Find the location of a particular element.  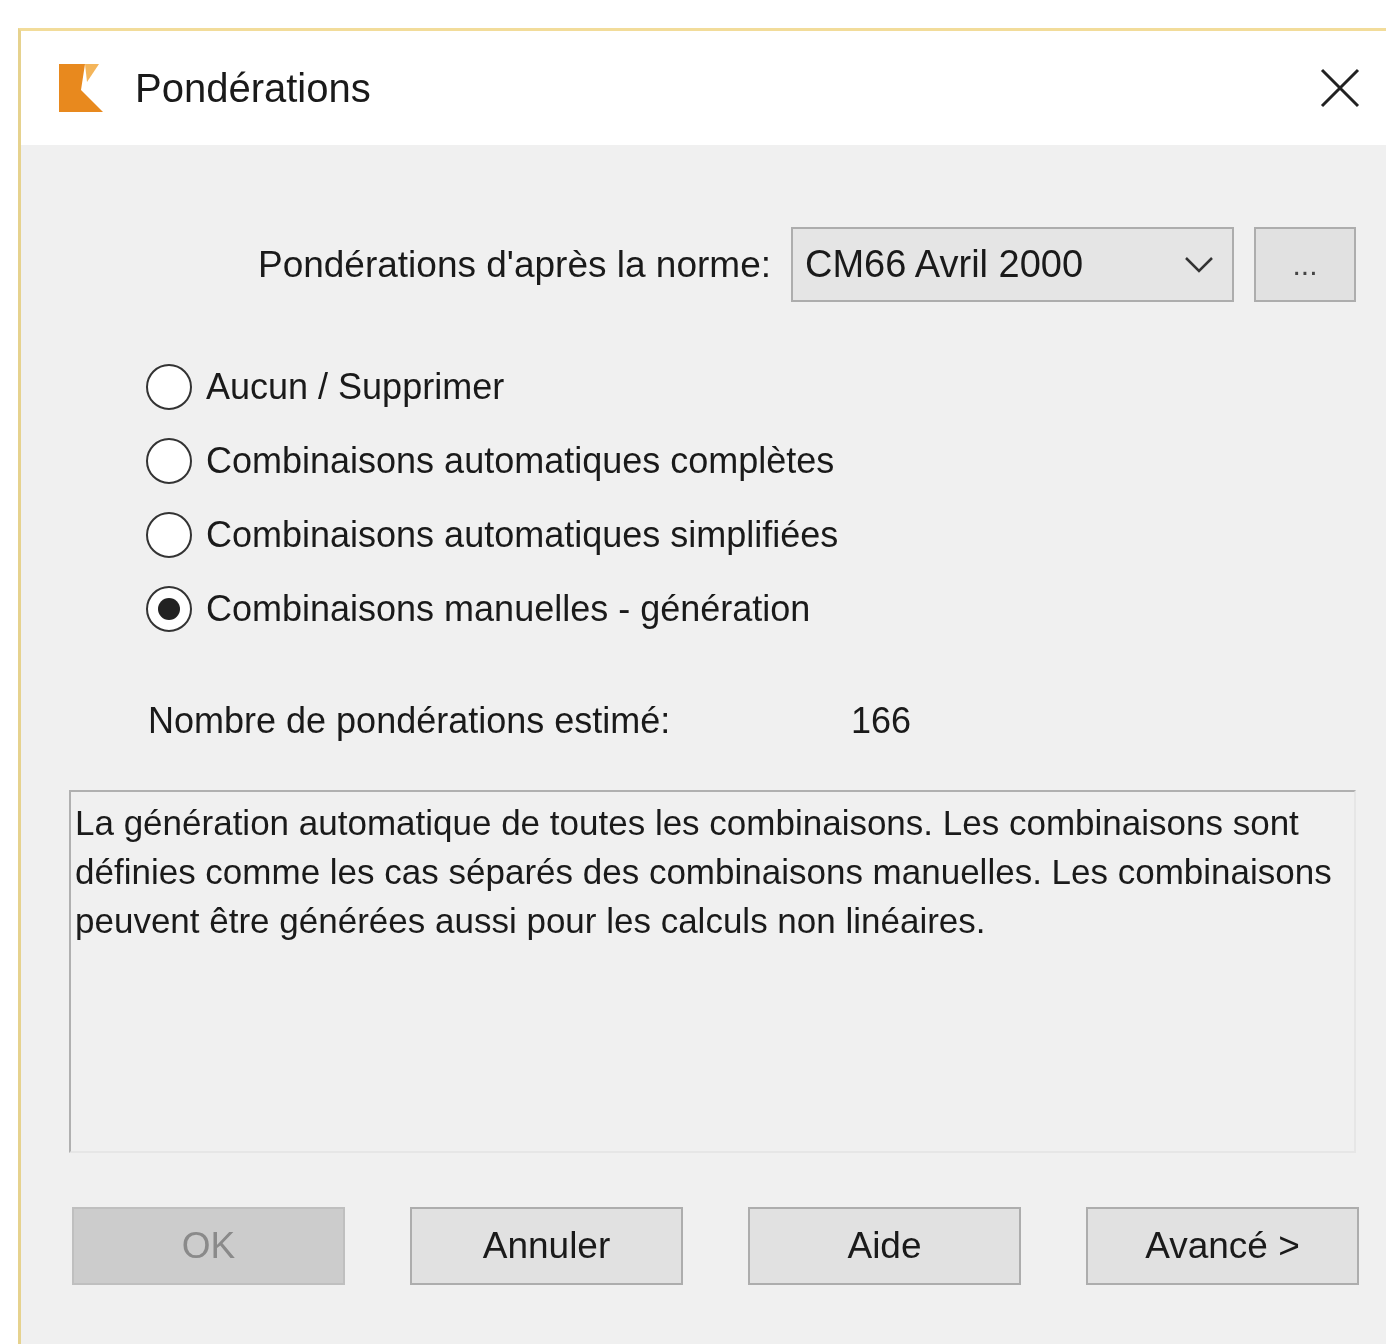

option-label: Combinaisons automatiques simplifiées is located at coordinates (522, 535).